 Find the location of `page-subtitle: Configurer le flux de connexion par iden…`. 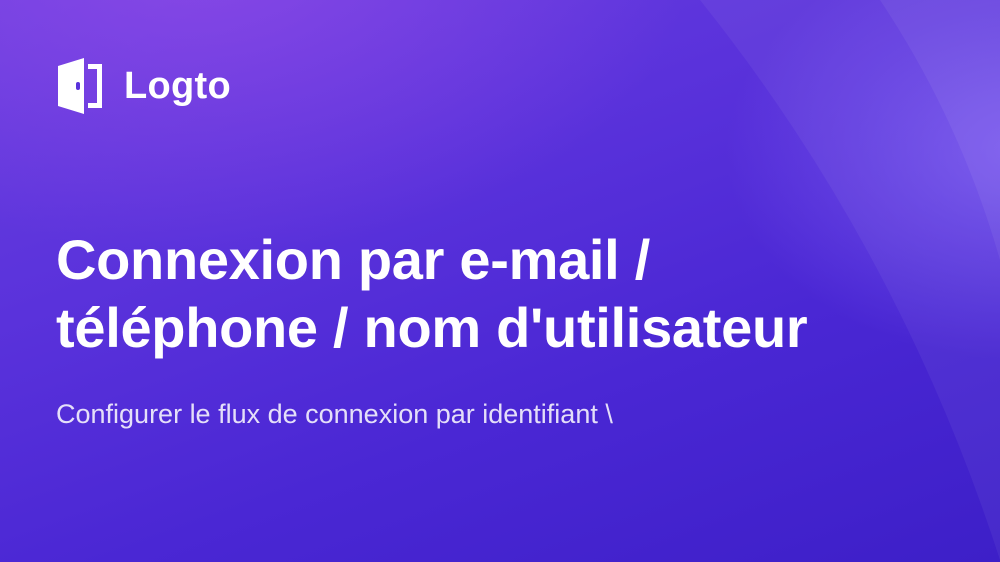

page-subtitle: Configurer le flux de connexion par iden… is located at coordinates (334, 414).